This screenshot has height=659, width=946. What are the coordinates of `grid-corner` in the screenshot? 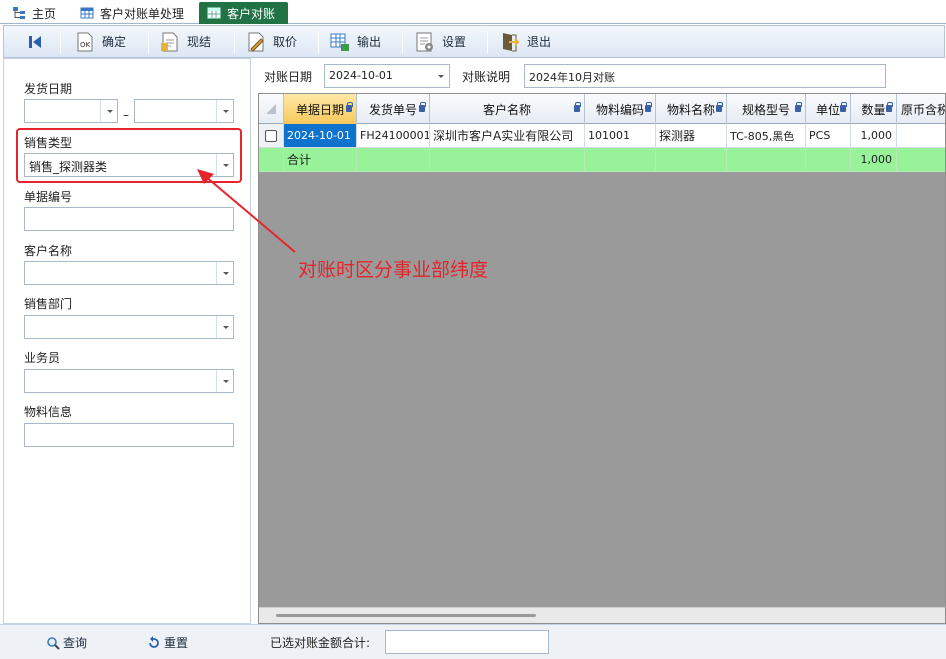 It's located at (271, 109).